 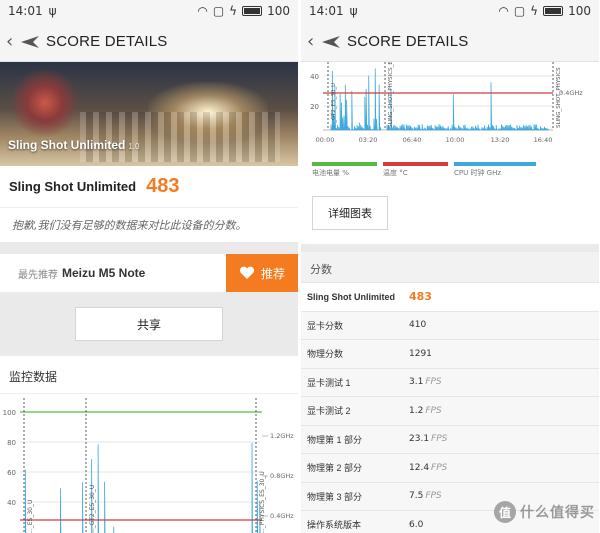 What do you see at coordinates (335, 496) in the screenshot?
I see `score-label: 物理第 3 部分` at bounding box center [335, 496].